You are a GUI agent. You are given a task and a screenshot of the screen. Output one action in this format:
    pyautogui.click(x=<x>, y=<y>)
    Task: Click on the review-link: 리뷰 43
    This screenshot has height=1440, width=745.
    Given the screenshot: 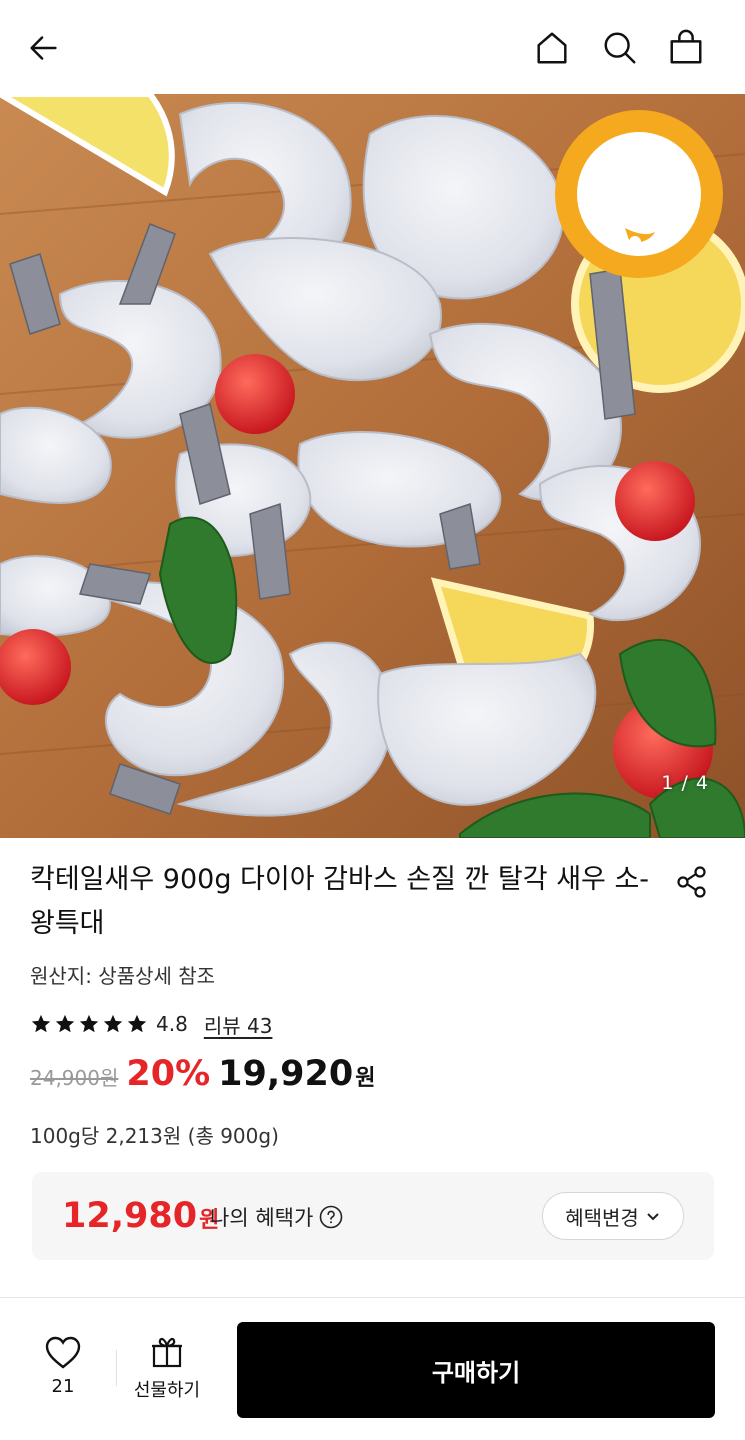 What is the action you would take?
    pyautogui.click(x=238, y=1024)
    